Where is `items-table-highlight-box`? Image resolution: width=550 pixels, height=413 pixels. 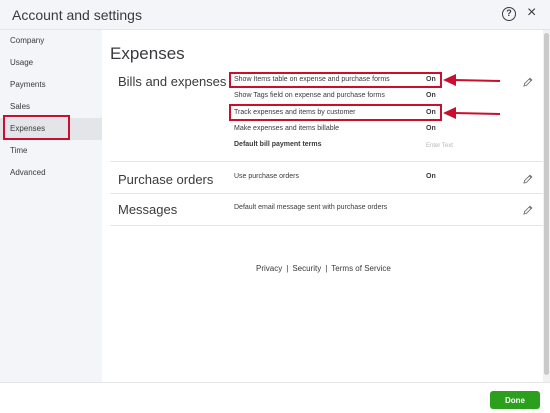 items-table-highlight-box is located at coordinates (335, 80).